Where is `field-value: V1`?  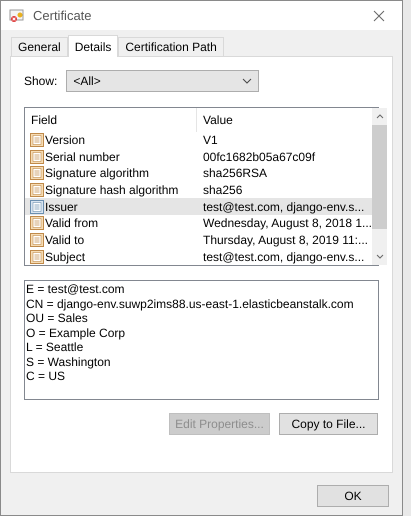
field-value: V1 is located at coordinates (210, 140).